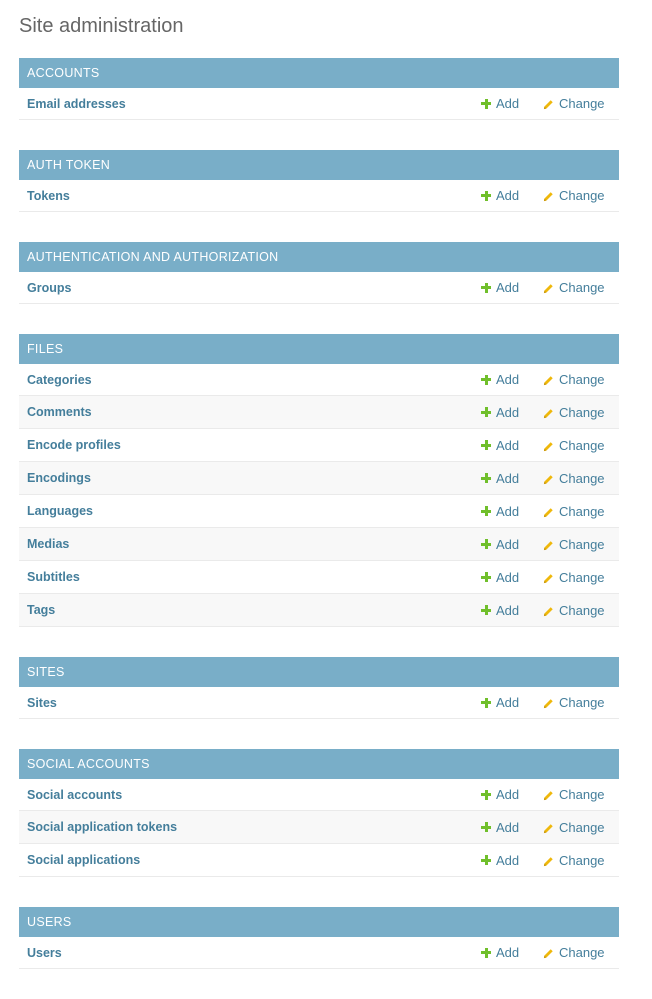 This screenshot has width=652, height=999. Describe the element at coordinates (319, 672) in the screenshot. I see `module-header: SITES` at that location.